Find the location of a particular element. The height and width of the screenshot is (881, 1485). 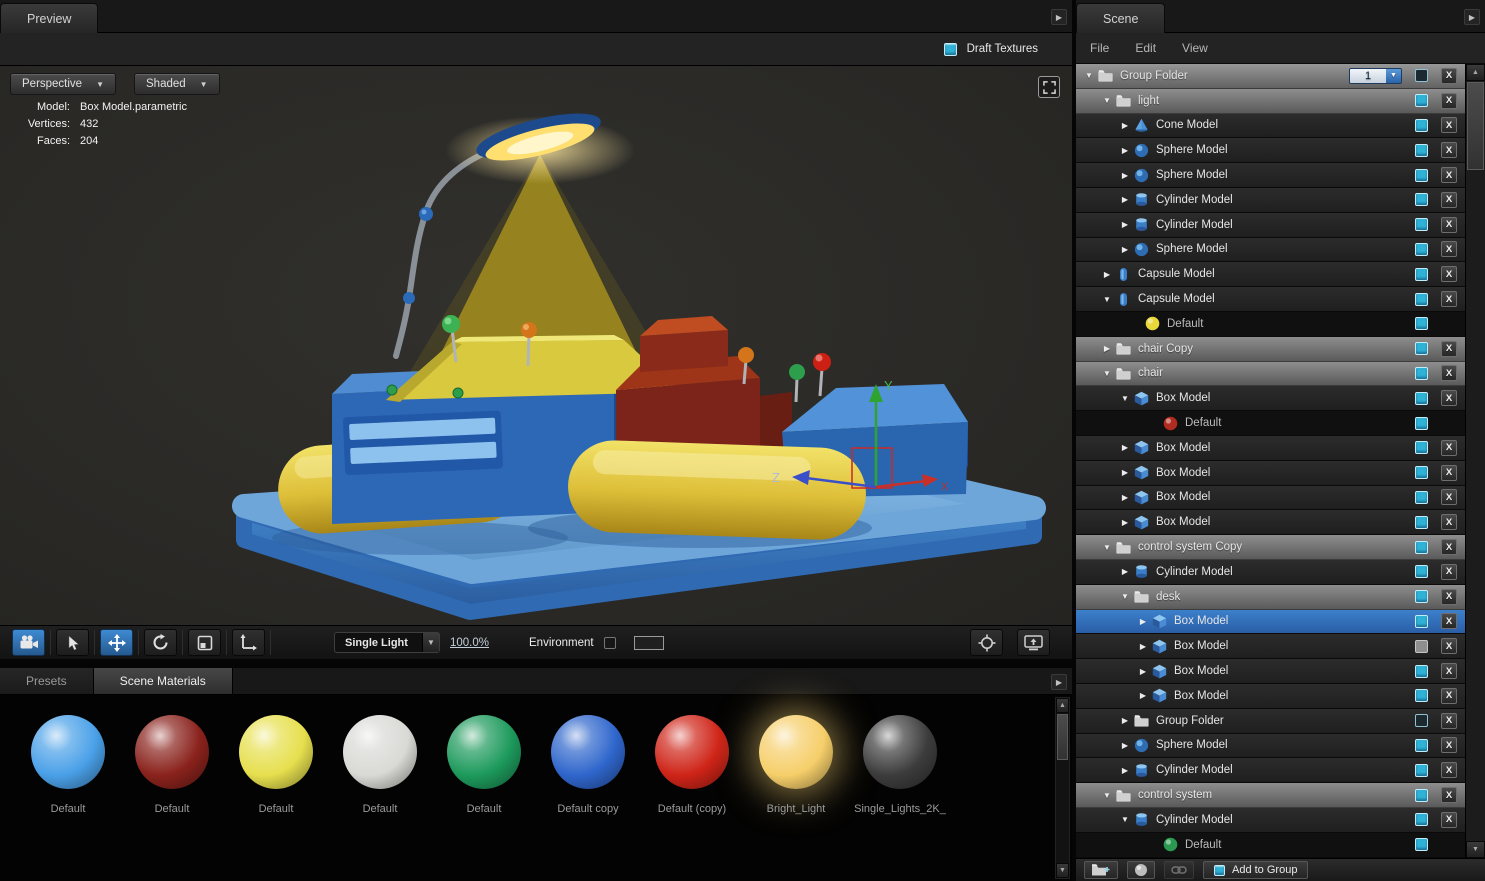

tree-row-light: ▼ light X is located at coordinates (1270, 101).